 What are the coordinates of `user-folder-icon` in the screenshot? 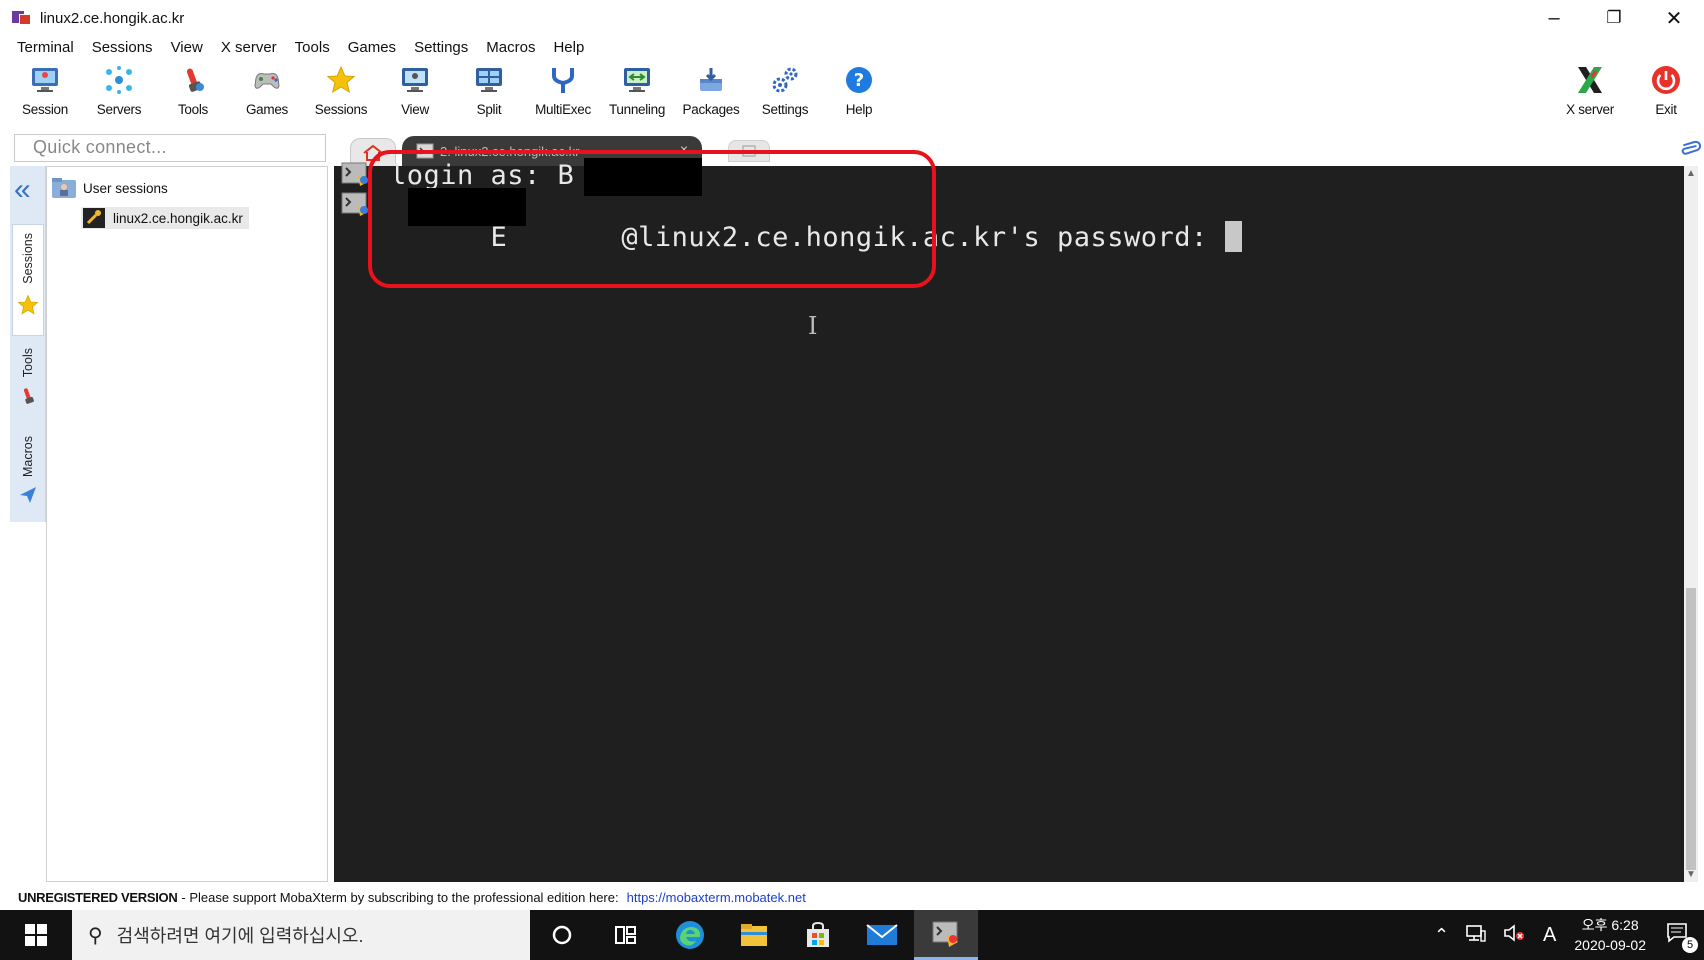 It's located at (64, 188).